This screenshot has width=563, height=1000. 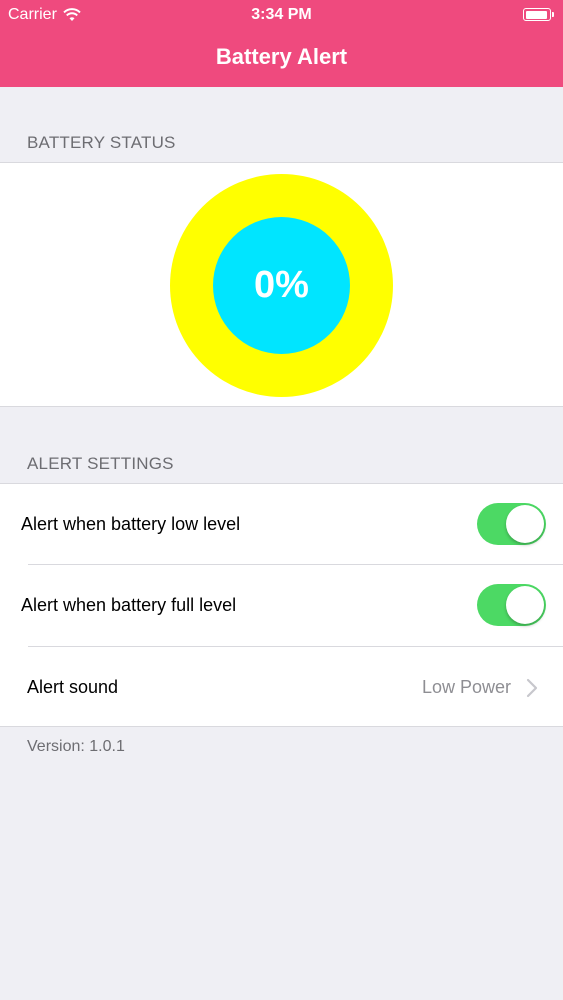 What do you see at coordinates (281, 56) in the screenshot?
I see `page-title: Battery Alert` at bounding box center [281, 56].